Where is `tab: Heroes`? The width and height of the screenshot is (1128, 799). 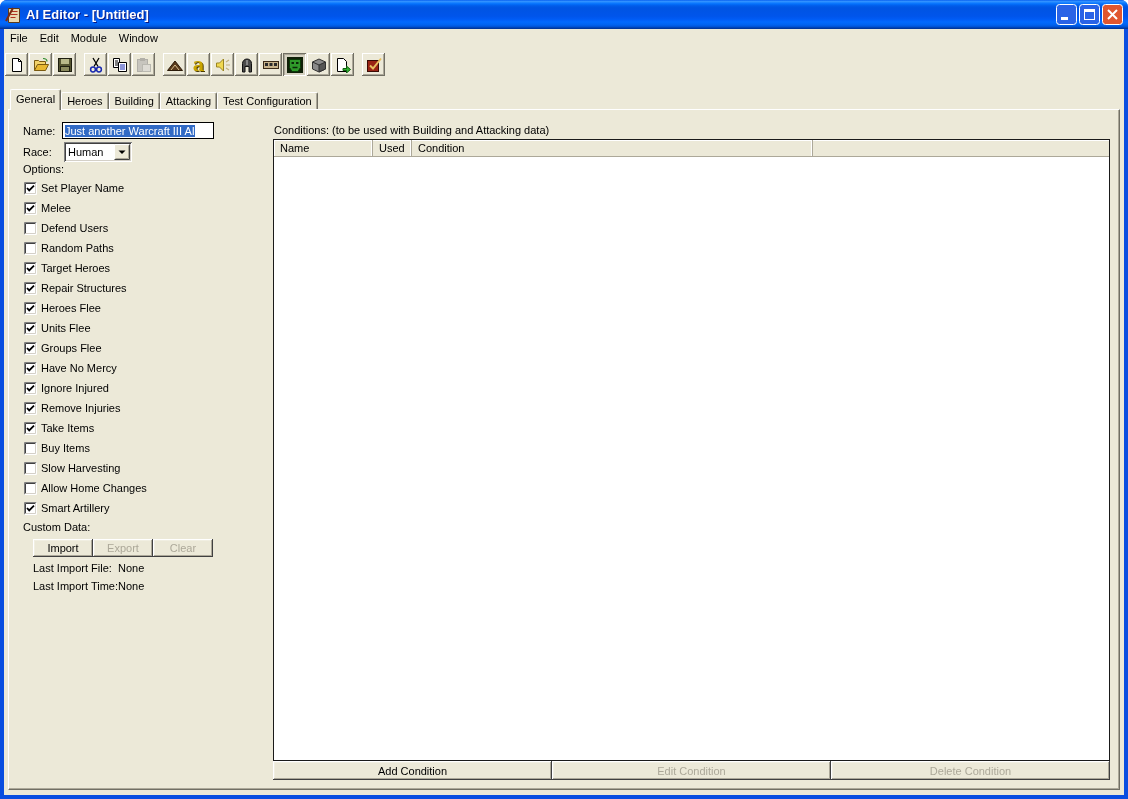 tab: Heroes is located at coordinates (85, 100).